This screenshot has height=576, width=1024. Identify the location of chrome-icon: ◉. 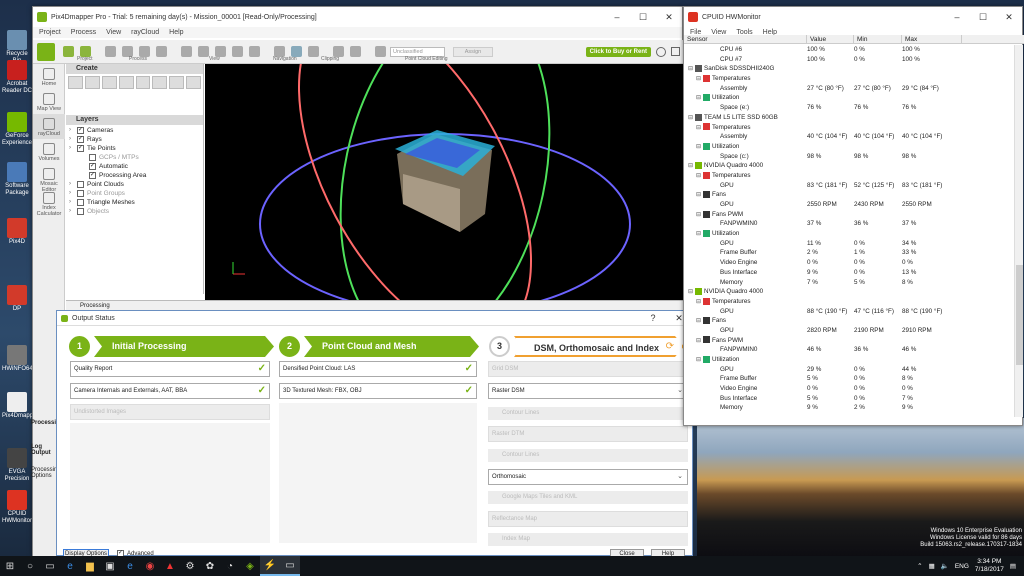
(150, 566).